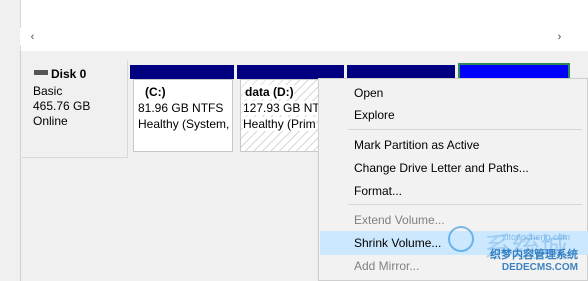 The height and width of the screenshot is (281, 588). Describe the element at coordinates (416, 145) in the screenshot. I see `menu-item-mark-active: Mark Partition as Active` at that location.